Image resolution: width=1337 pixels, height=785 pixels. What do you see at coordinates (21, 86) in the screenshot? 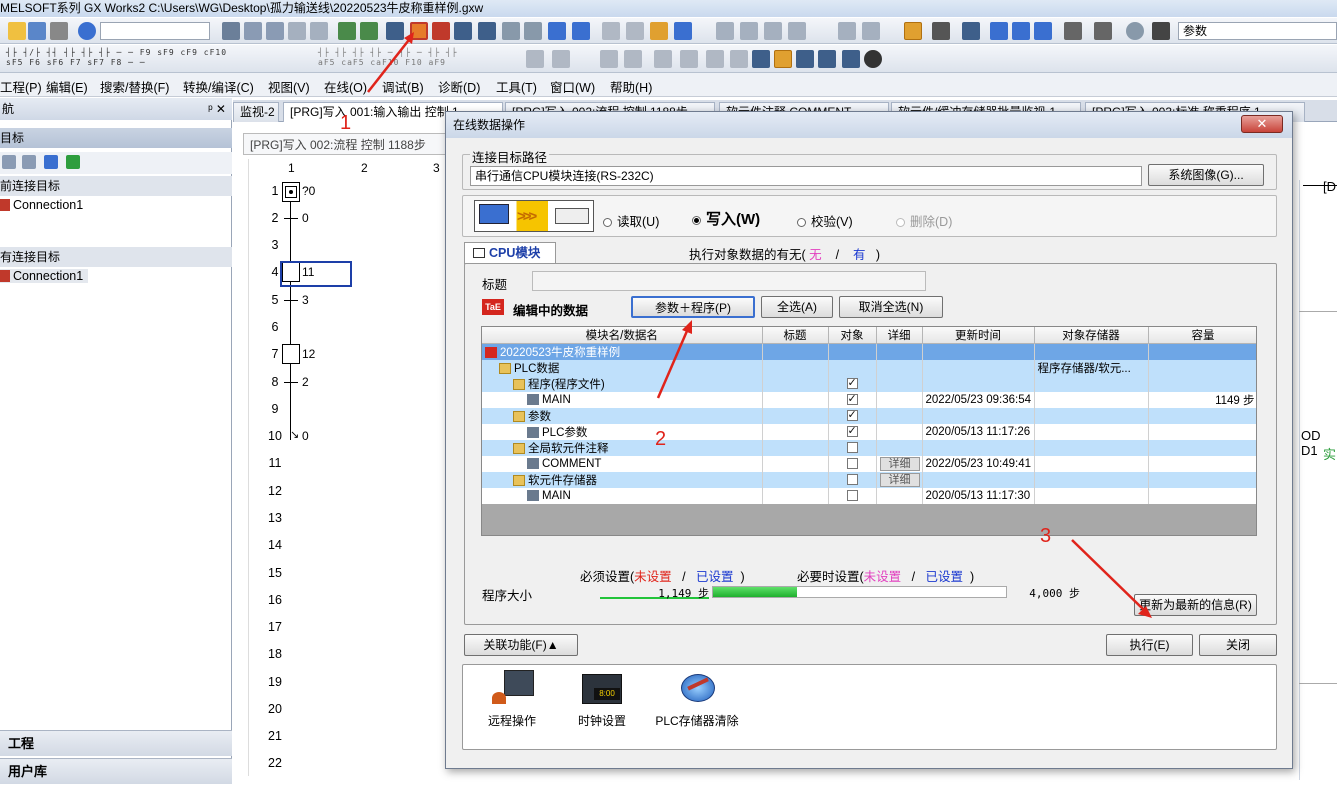
I see `menu-project: 工程(P)` at bounding box center [21, 86].